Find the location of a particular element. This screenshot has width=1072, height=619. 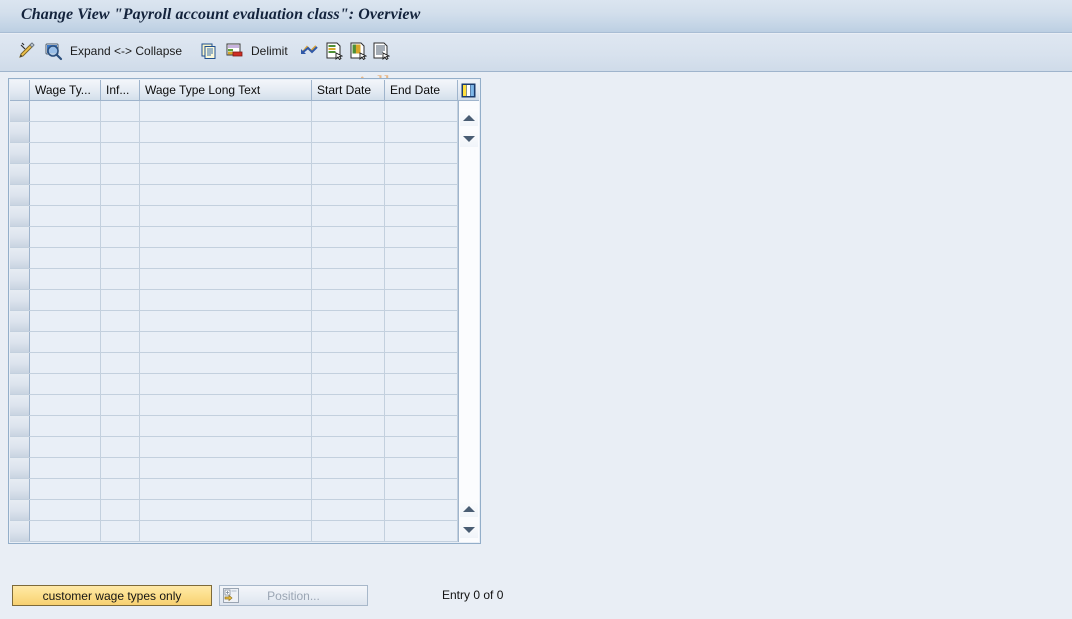

details-magnifier-icon is located at coordinates (53, 51).